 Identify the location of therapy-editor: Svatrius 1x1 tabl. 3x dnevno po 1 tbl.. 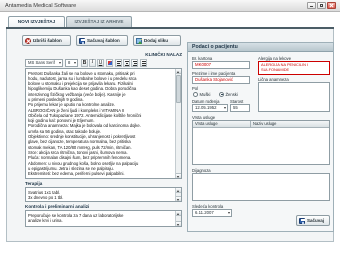
(103, 194).